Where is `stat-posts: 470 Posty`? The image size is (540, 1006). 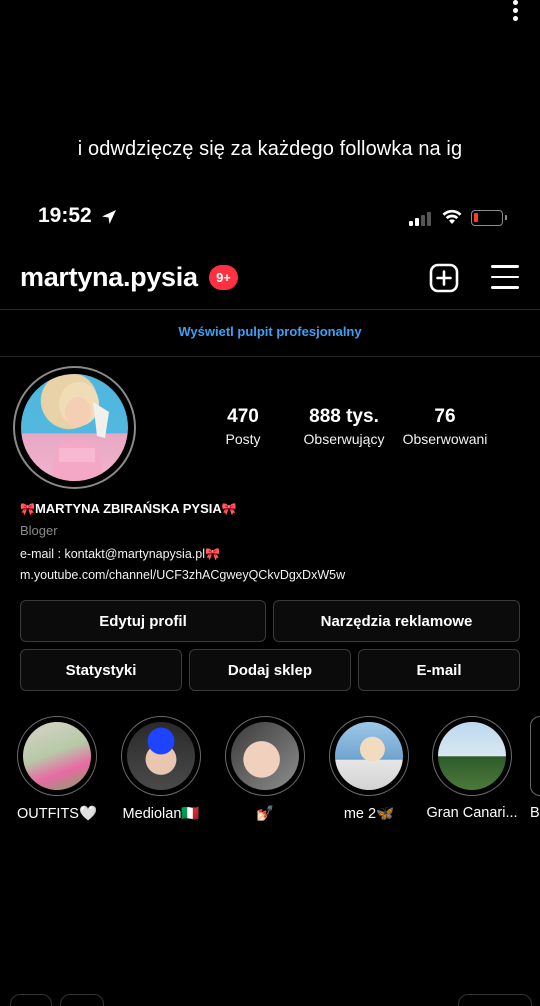
stat-posts: 470 Posty is located at coordinates (243, 426).